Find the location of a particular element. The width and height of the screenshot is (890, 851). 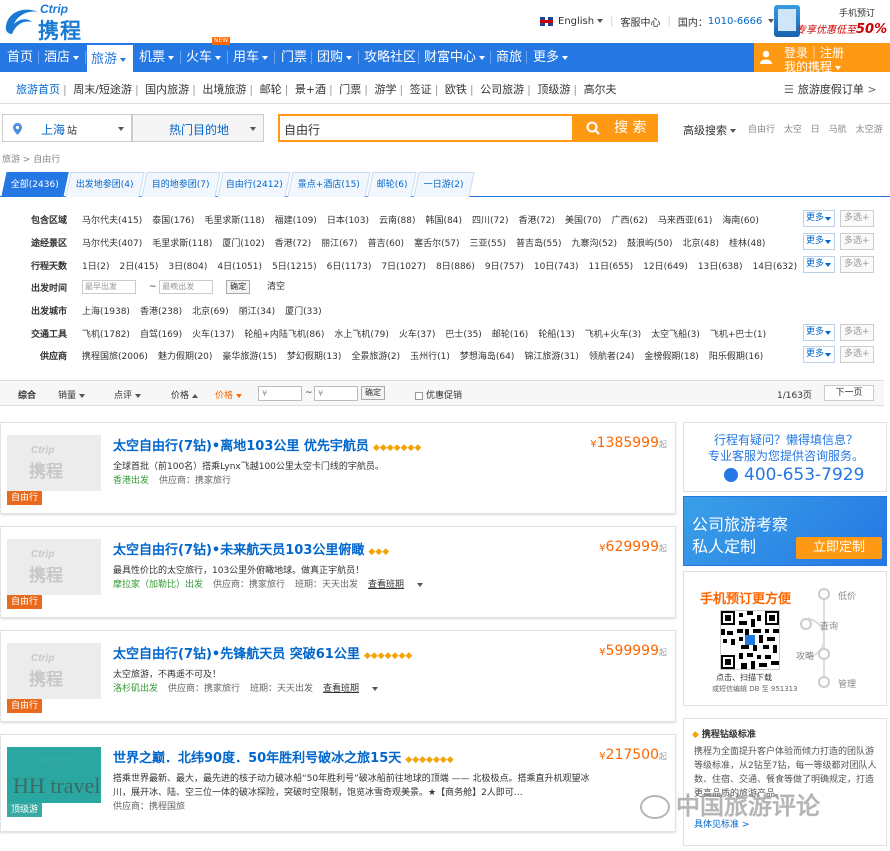

nav-train: 火车 NEW is located at coordinates (208, 54).